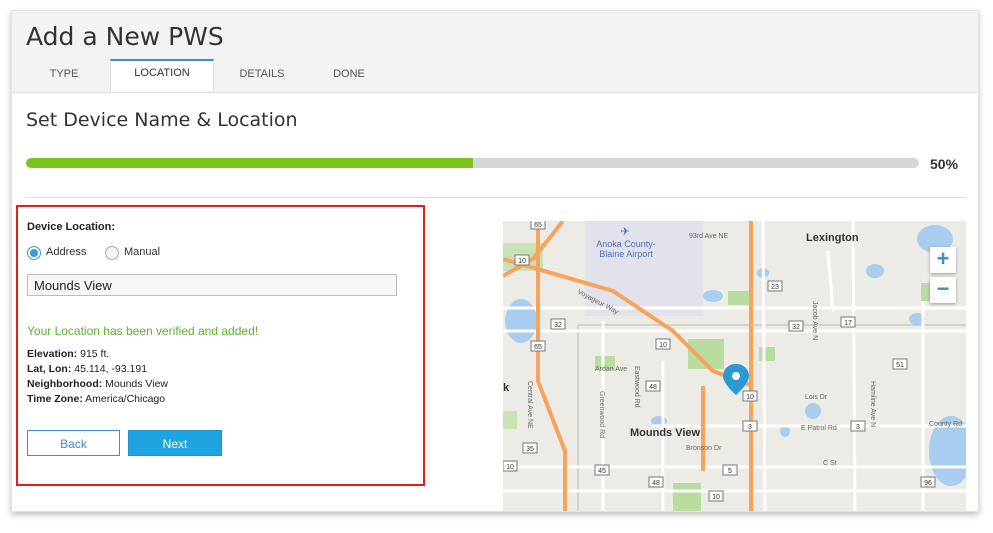 The height and width of the screenshot is (533, 993). What do you see at coordinates (529, 405) in the screenshot?
I see `road-label: Central Ave NE` at bounding box center [529, 405].